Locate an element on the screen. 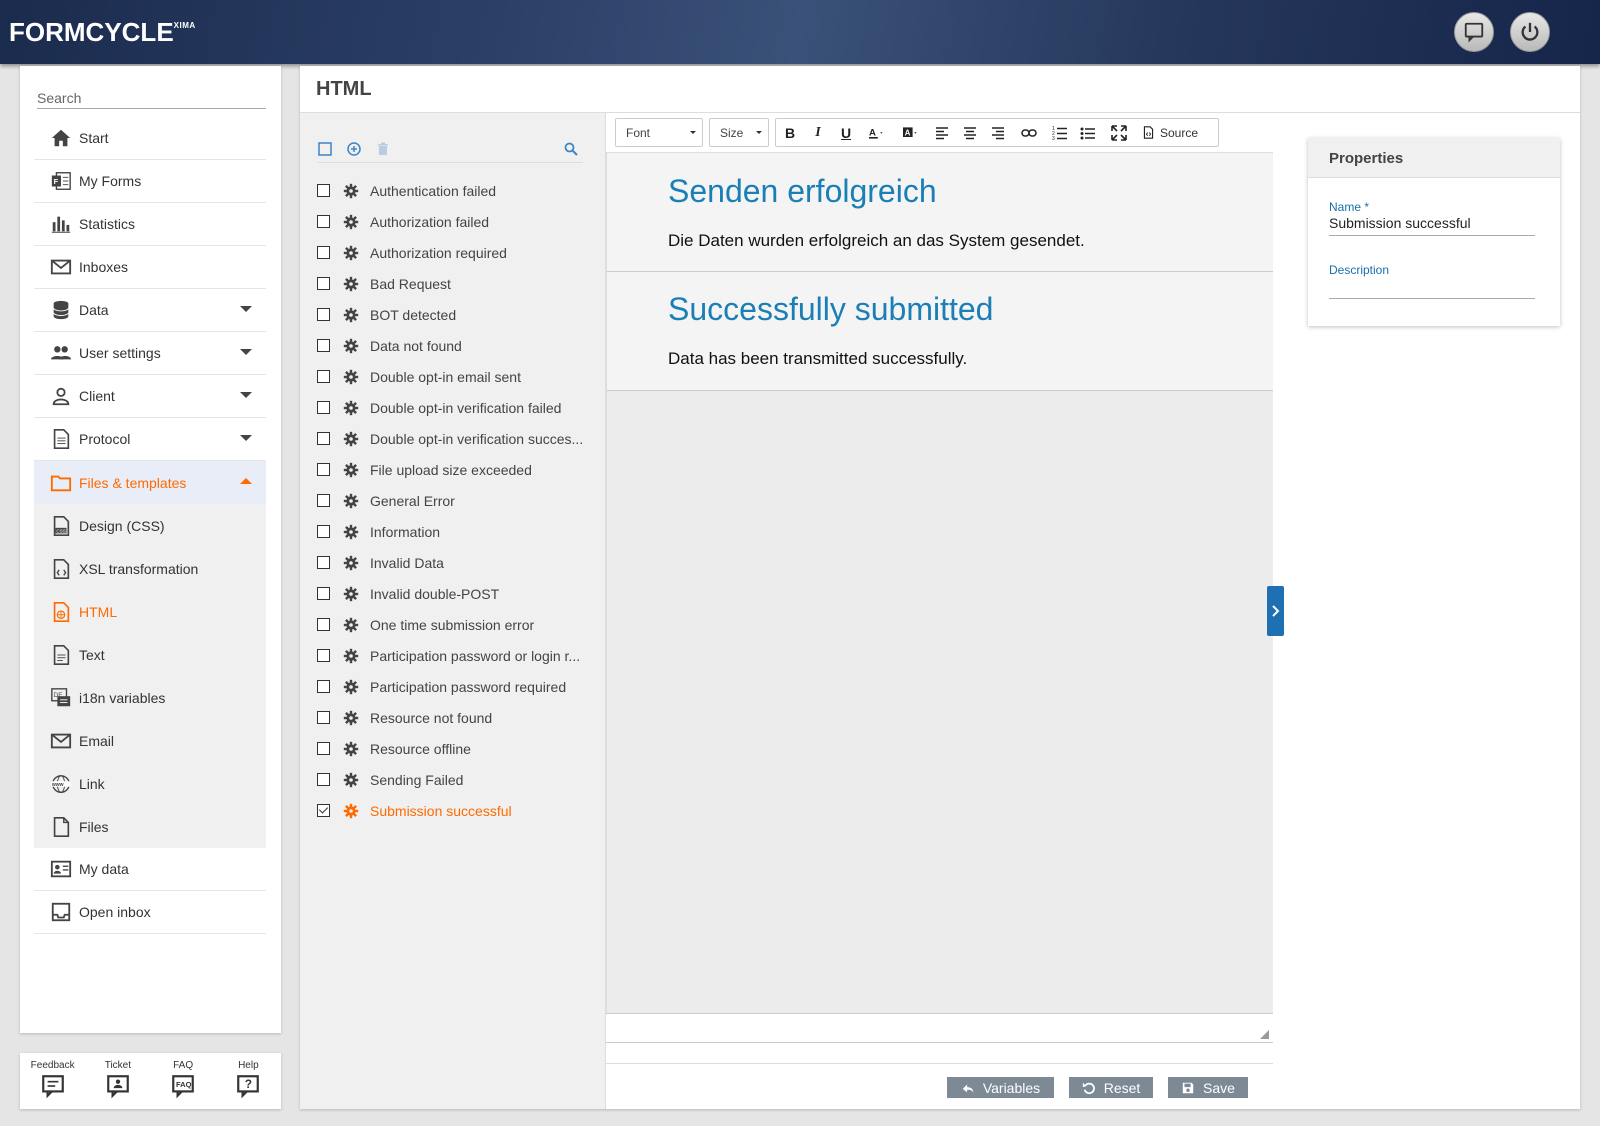 The width and height of the screenshot is (1600, 1126). bullet-list-button is located at coordinates (1088, 132).